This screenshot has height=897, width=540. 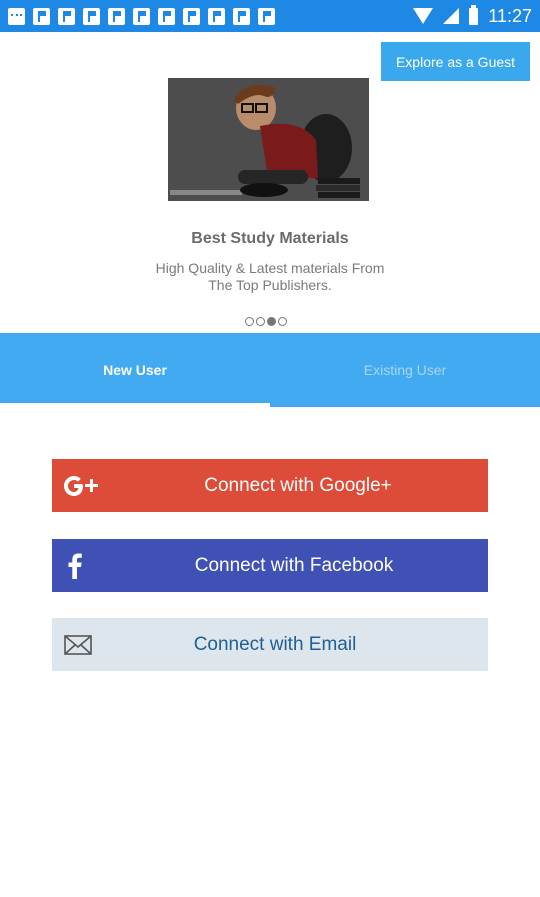 What do you see at coordinates (275, 644) in the screenshot?
I see `connect-email-label: Connect with Email` at bounding box center [275, 644].